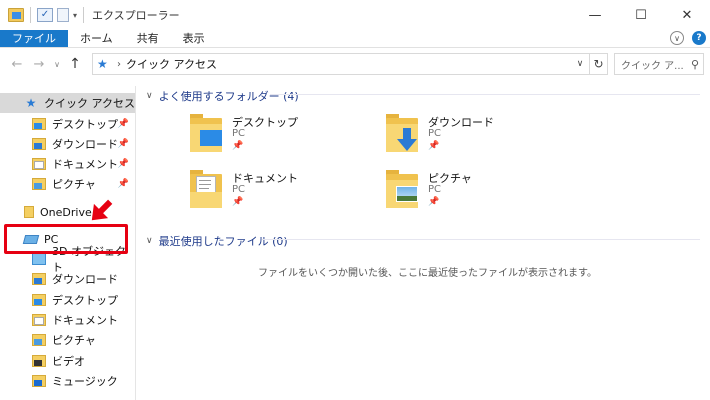 The width and height of the screenshot is (710, 400). Describe the element at coordinates (39, 361) in the screenshot. I see `videos-folder-icon` at that location.